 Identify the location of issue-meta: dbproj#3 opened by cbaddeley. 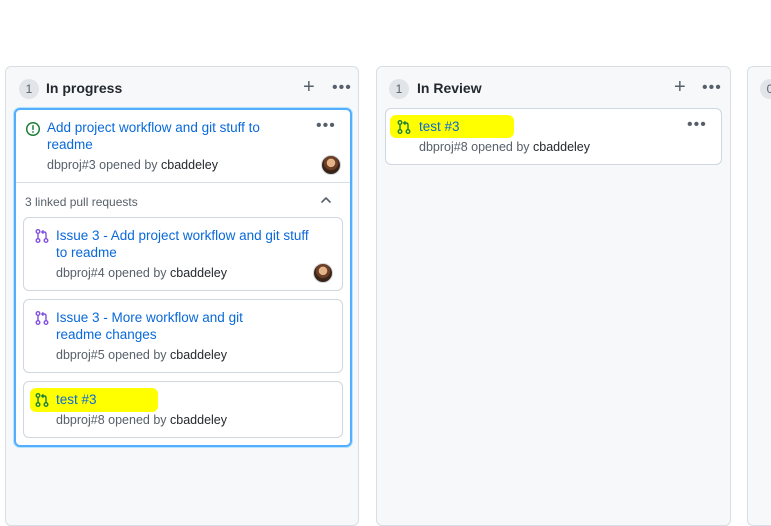
(132, 165).